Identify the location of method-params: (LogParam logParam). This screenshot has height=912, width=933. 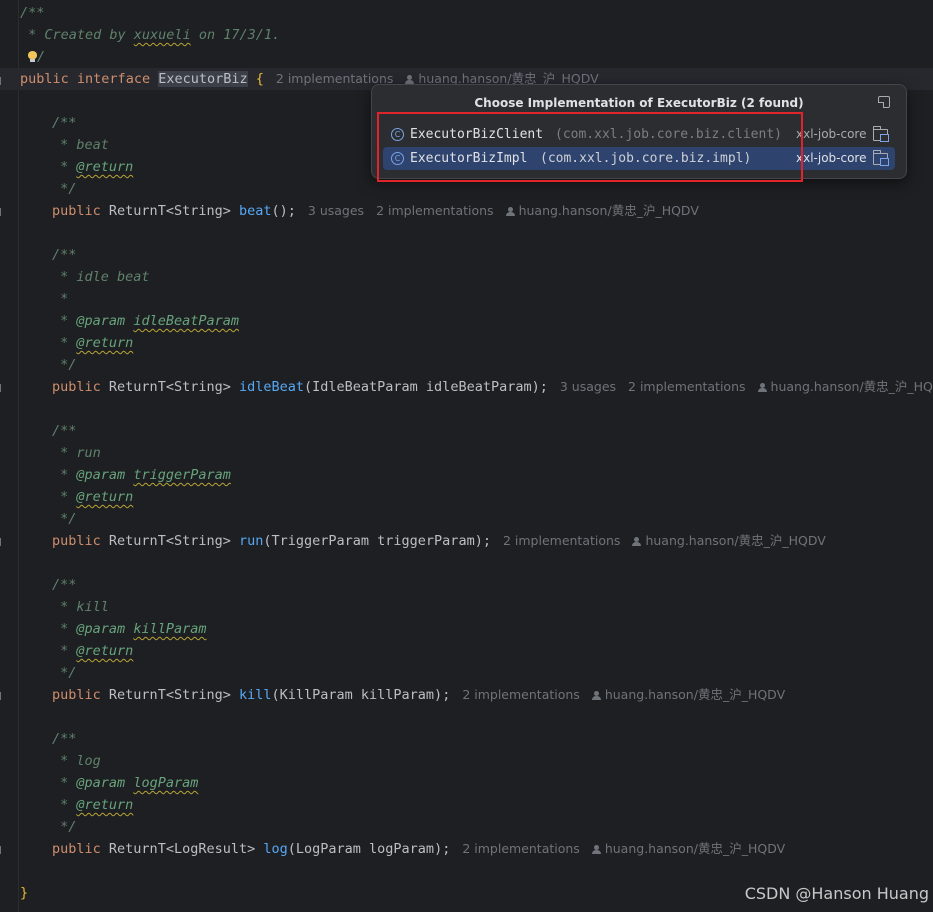
(365, 849).